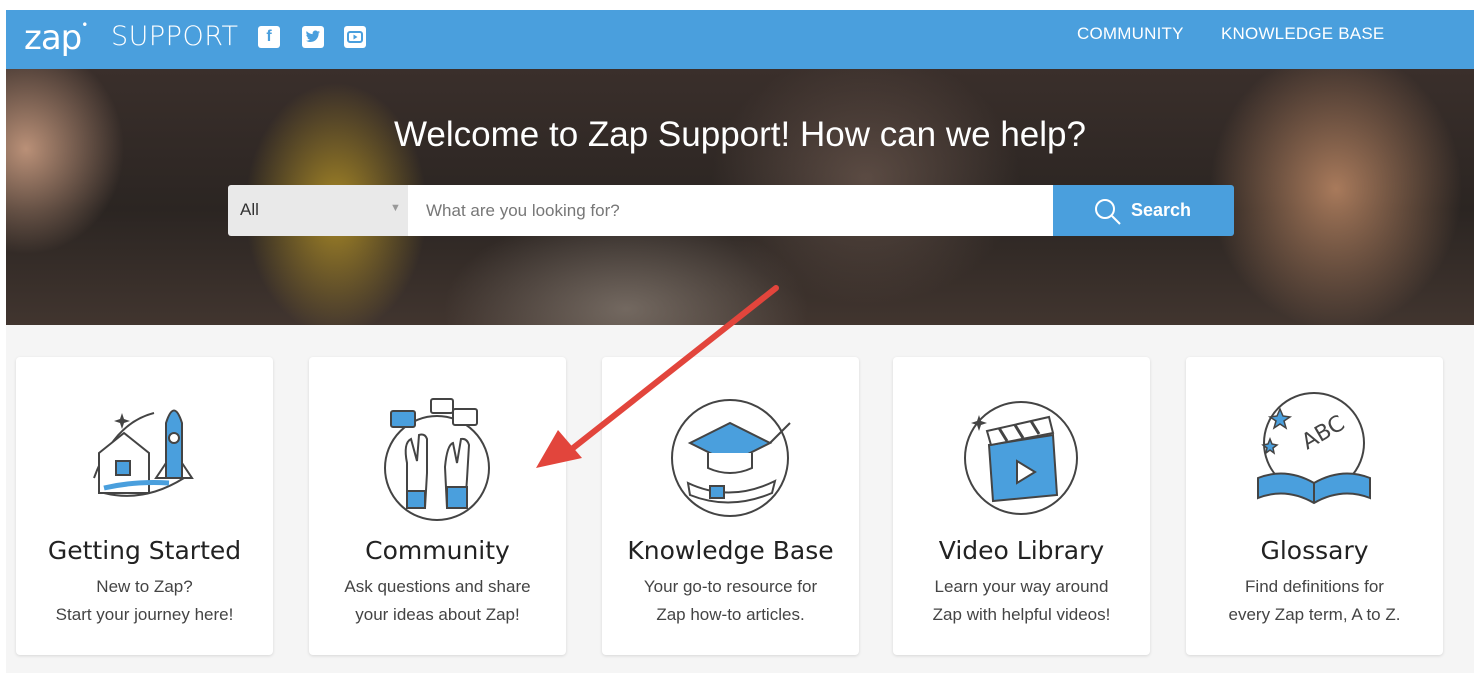 This screenshot has width=1480, height=673. I want to click on zap-logo: zap•, so click(56, 37).